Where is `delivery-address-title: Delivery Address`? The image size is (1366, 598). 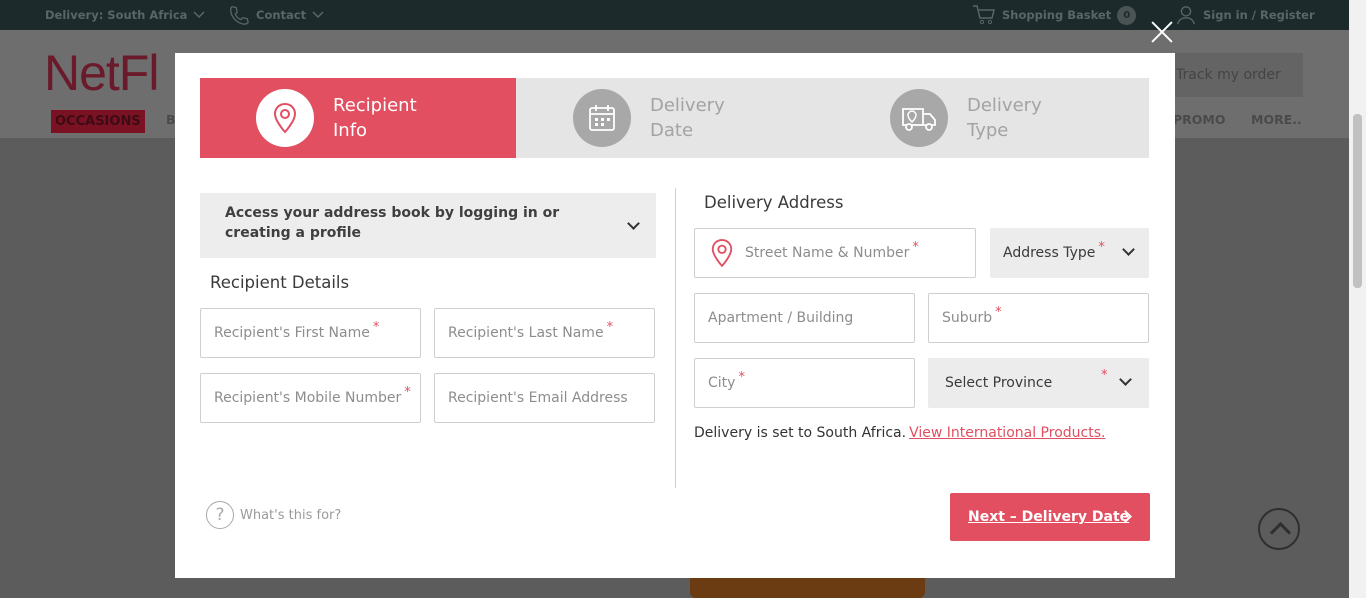
delivery-address-title: Delivery Address is located at coordinates (774, 202).